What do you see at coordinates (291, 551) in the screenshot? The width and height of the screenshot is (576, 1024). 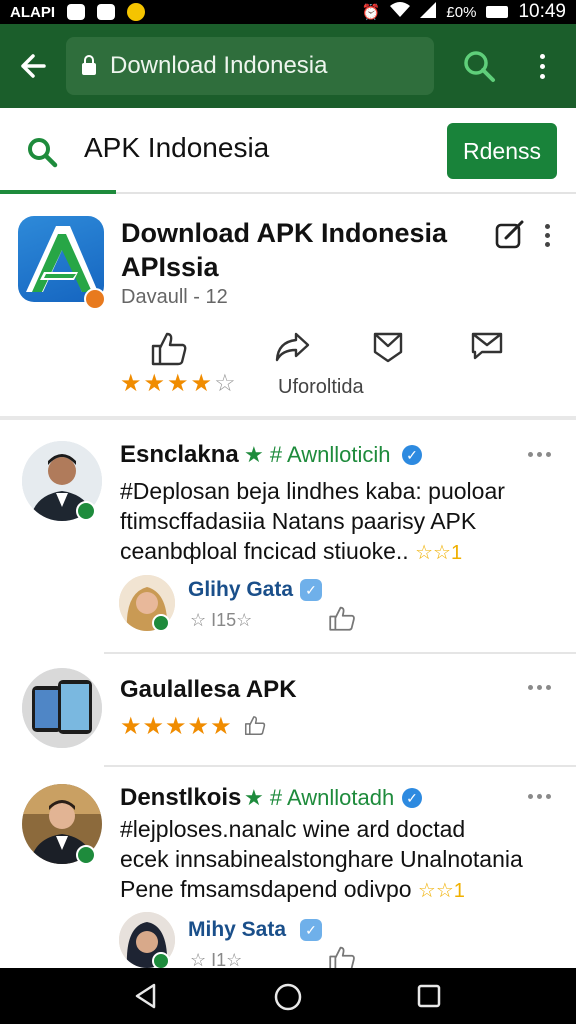 I see `post-line: ceanbфloal fncicad stiuoke.. ☆☆1` at bounding box center [291, 551].